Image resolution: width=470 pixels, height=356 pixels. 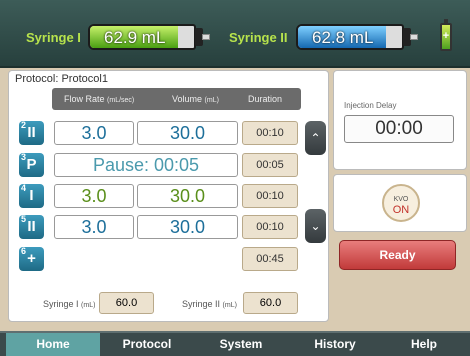 I want to click on step-6-add-button: 6 +, so click(x=31, y=258).